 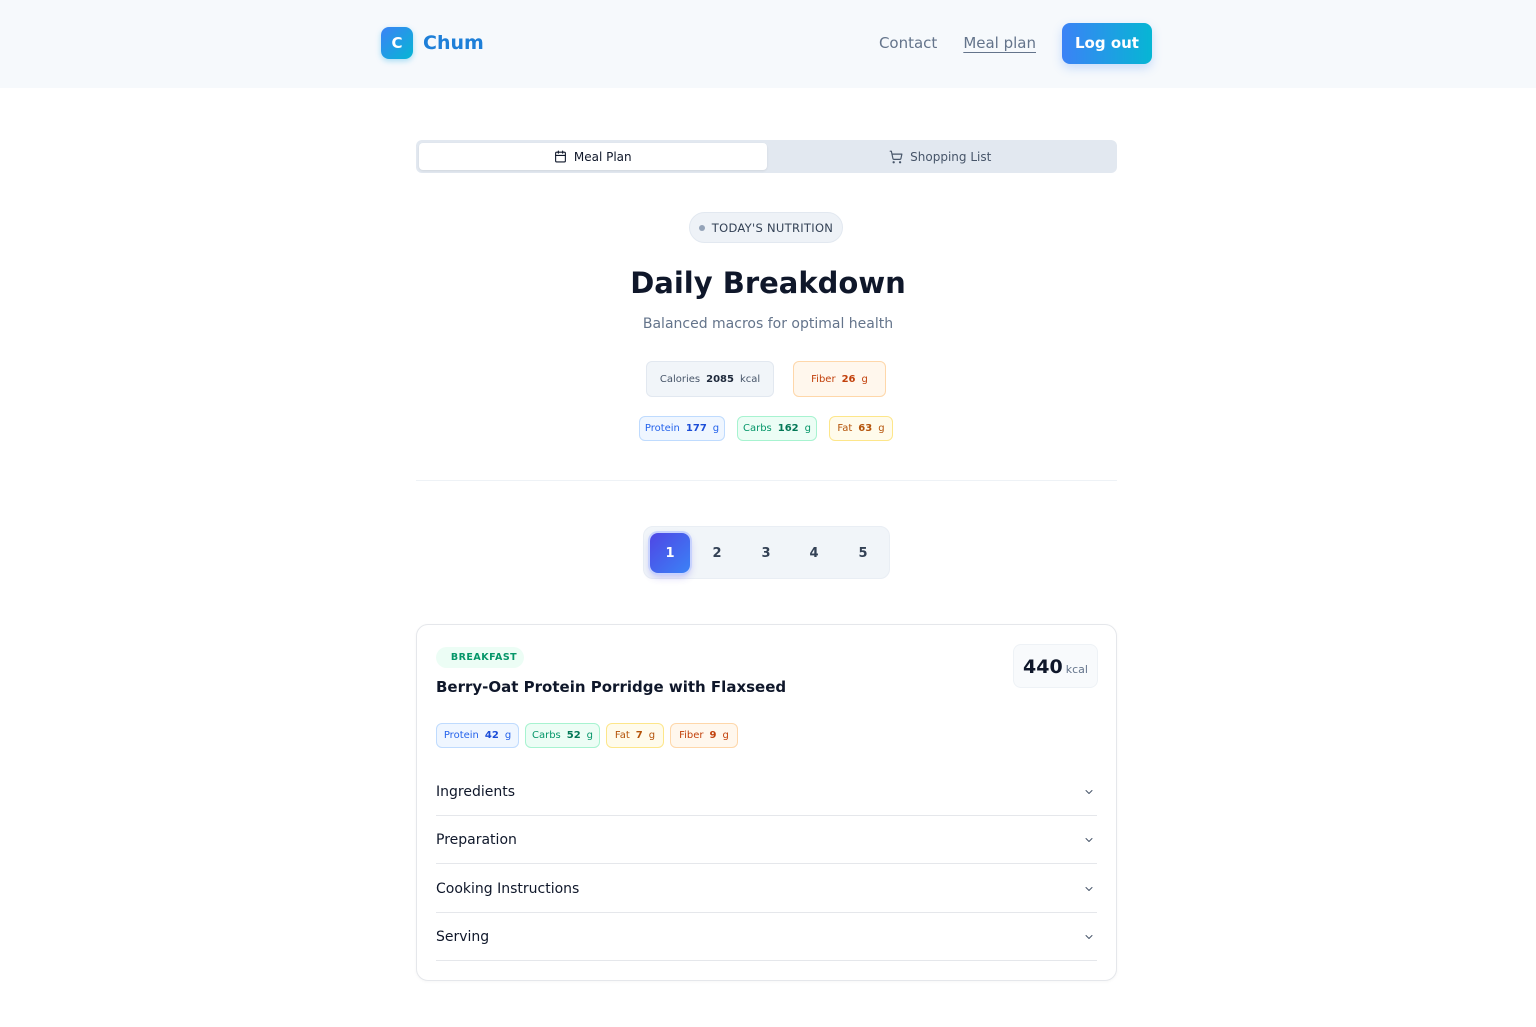 I want to click on meal-fiber-chip: Fiber 9 g, so click(x=704, y=735).